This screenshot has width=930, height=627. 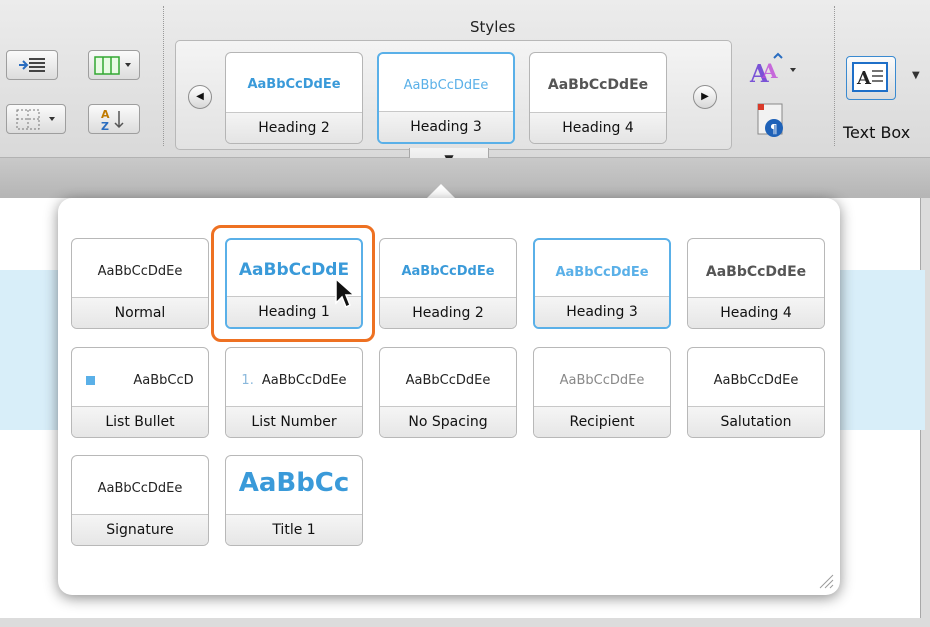 I want to click on style-sample-text: AaBbCcD, so click(x=163, y=380).